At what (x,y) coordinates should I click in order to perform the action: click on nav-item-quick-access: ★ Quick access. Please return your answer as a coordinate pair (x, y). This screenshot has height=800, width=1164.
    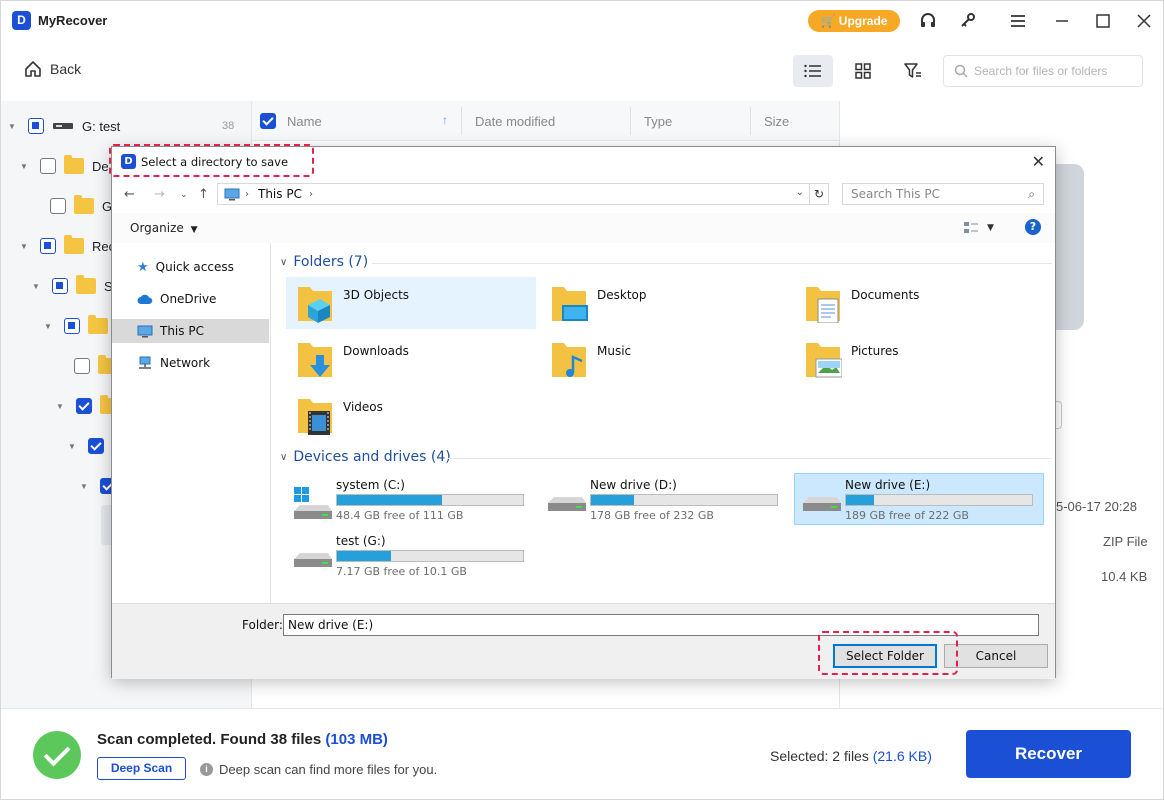
    Looking at the image, I should click on (190, 267).